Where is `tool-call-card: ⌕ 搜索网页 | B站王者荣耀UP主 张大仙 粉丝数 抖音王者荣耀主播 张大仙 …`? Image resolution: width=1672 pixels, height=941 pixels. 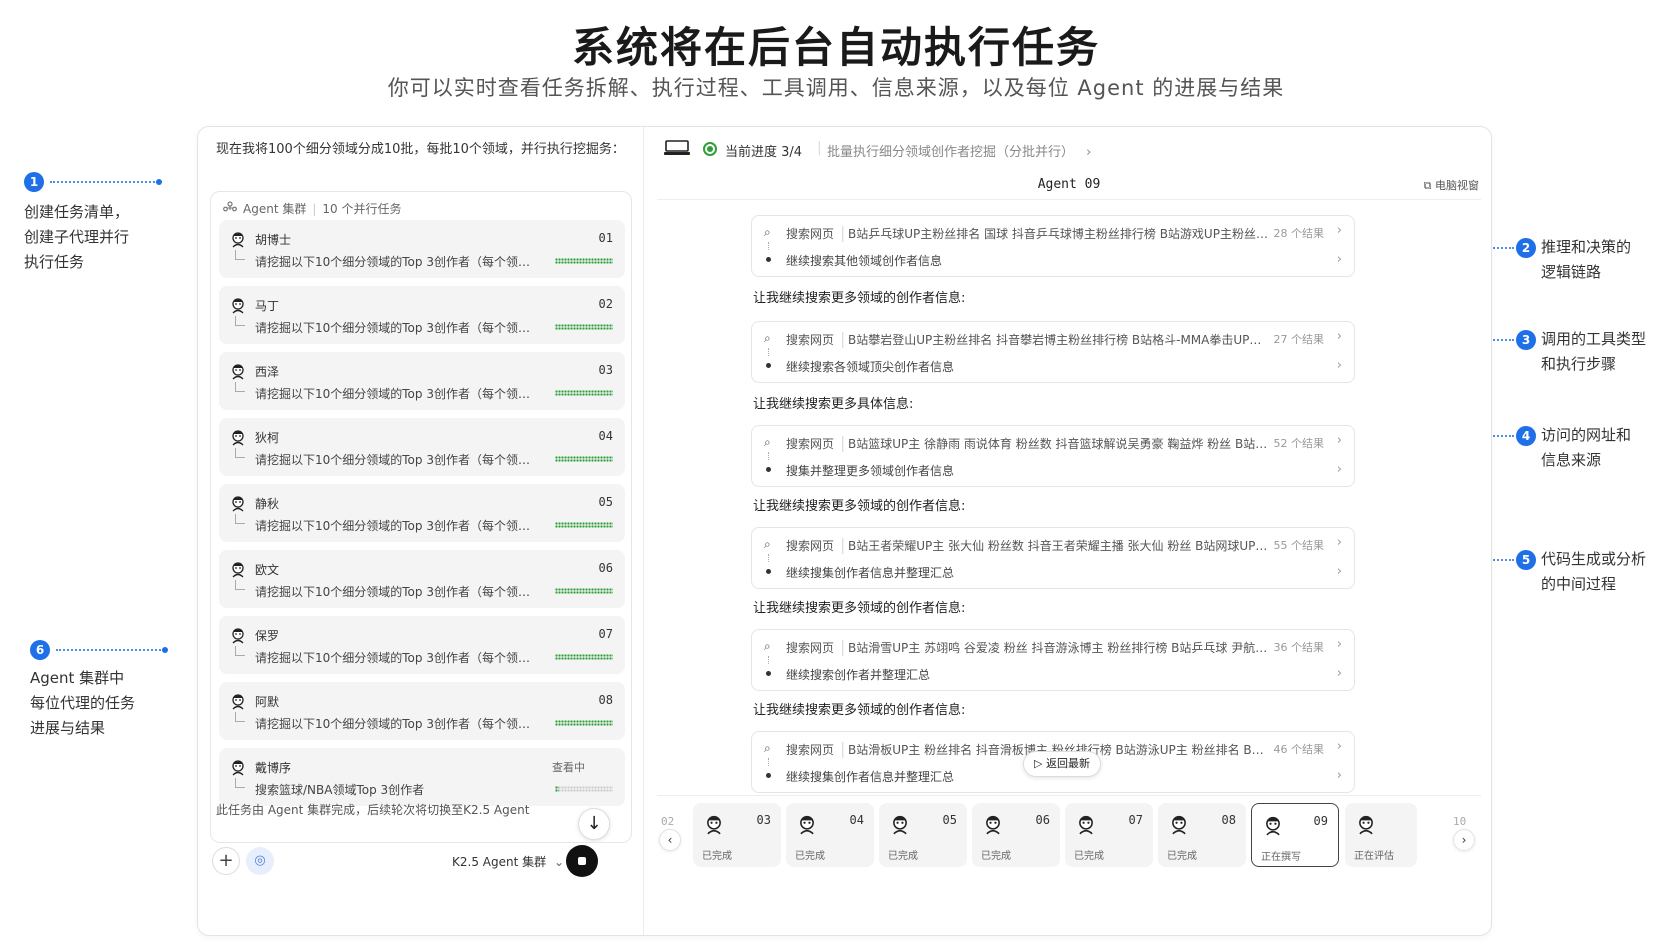 tool-call-card: ⌕ 搜索网页 | B站王者荣耀UP主 张大仙 粉丝数 抖音王者荣耀主播 张大仙 … is located at coordinates (1053, 558).